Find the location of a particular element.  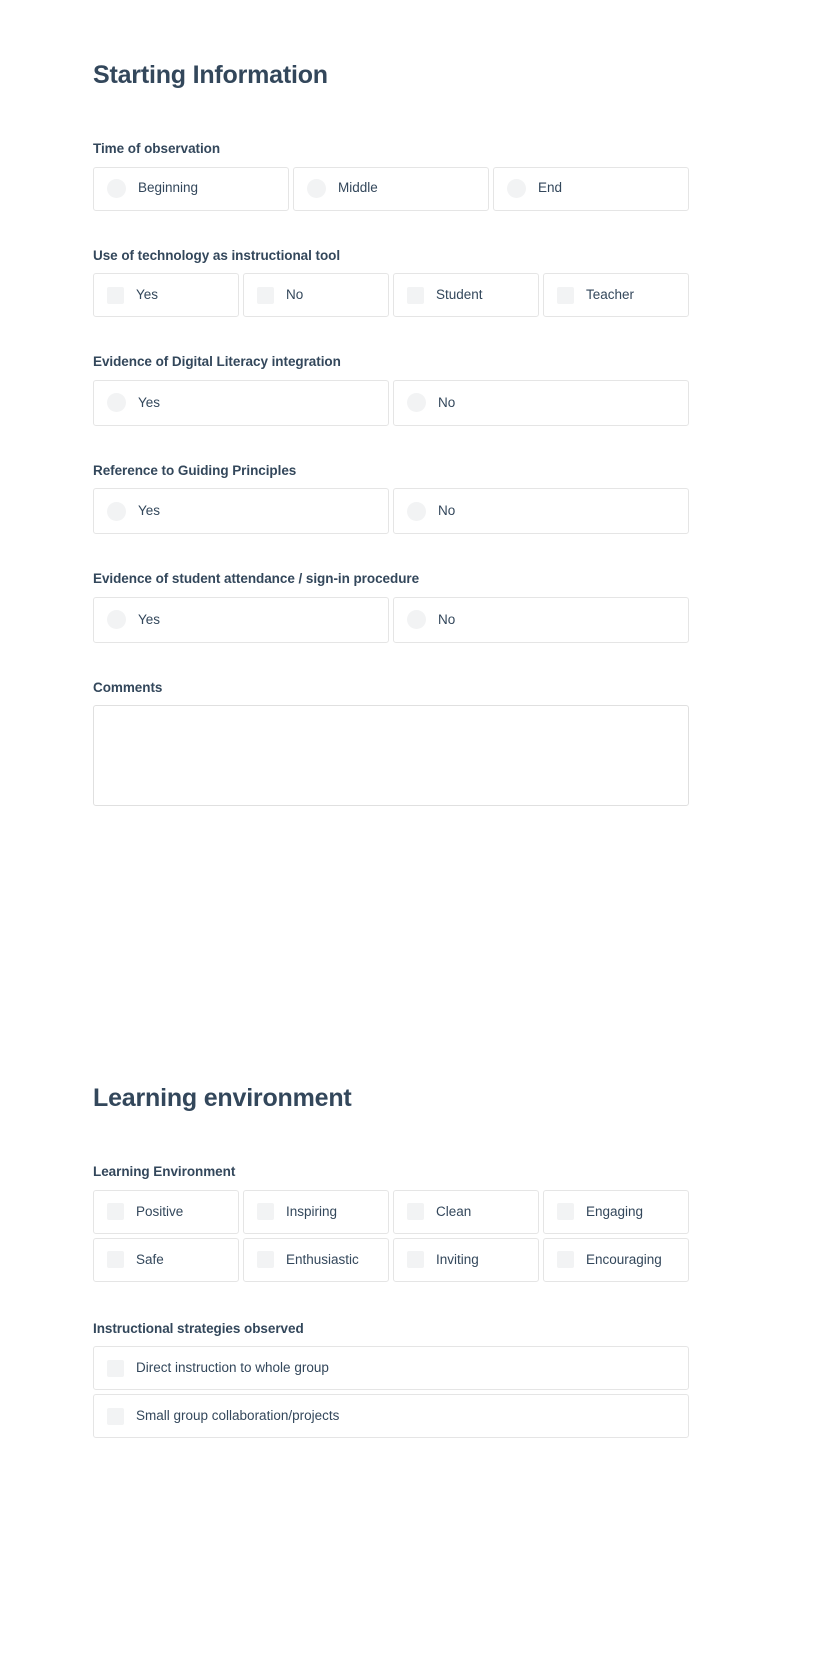

option-engaging: Engaging is located at coordinates (616, 1211).